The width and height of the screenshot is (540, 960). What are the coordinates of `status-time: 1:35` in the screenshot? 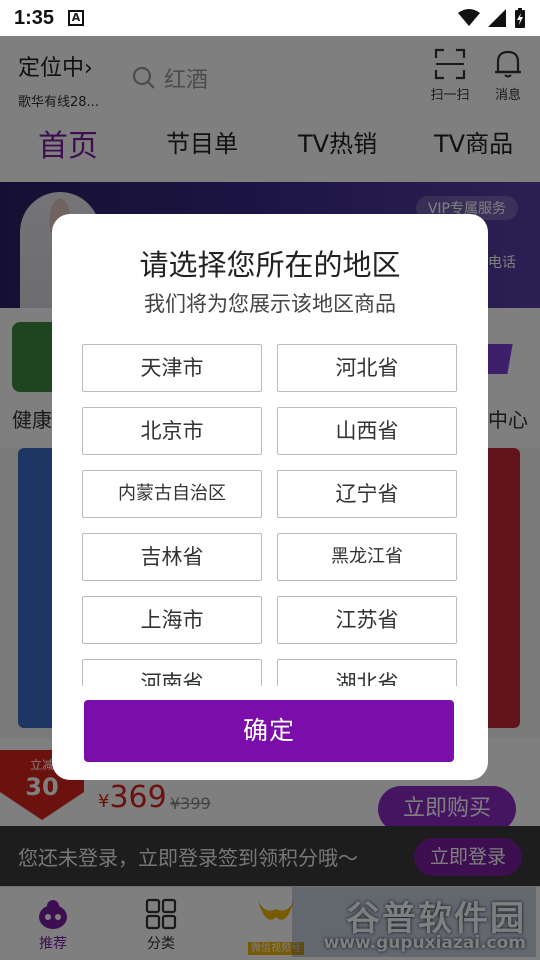 It's located at (34, 17).